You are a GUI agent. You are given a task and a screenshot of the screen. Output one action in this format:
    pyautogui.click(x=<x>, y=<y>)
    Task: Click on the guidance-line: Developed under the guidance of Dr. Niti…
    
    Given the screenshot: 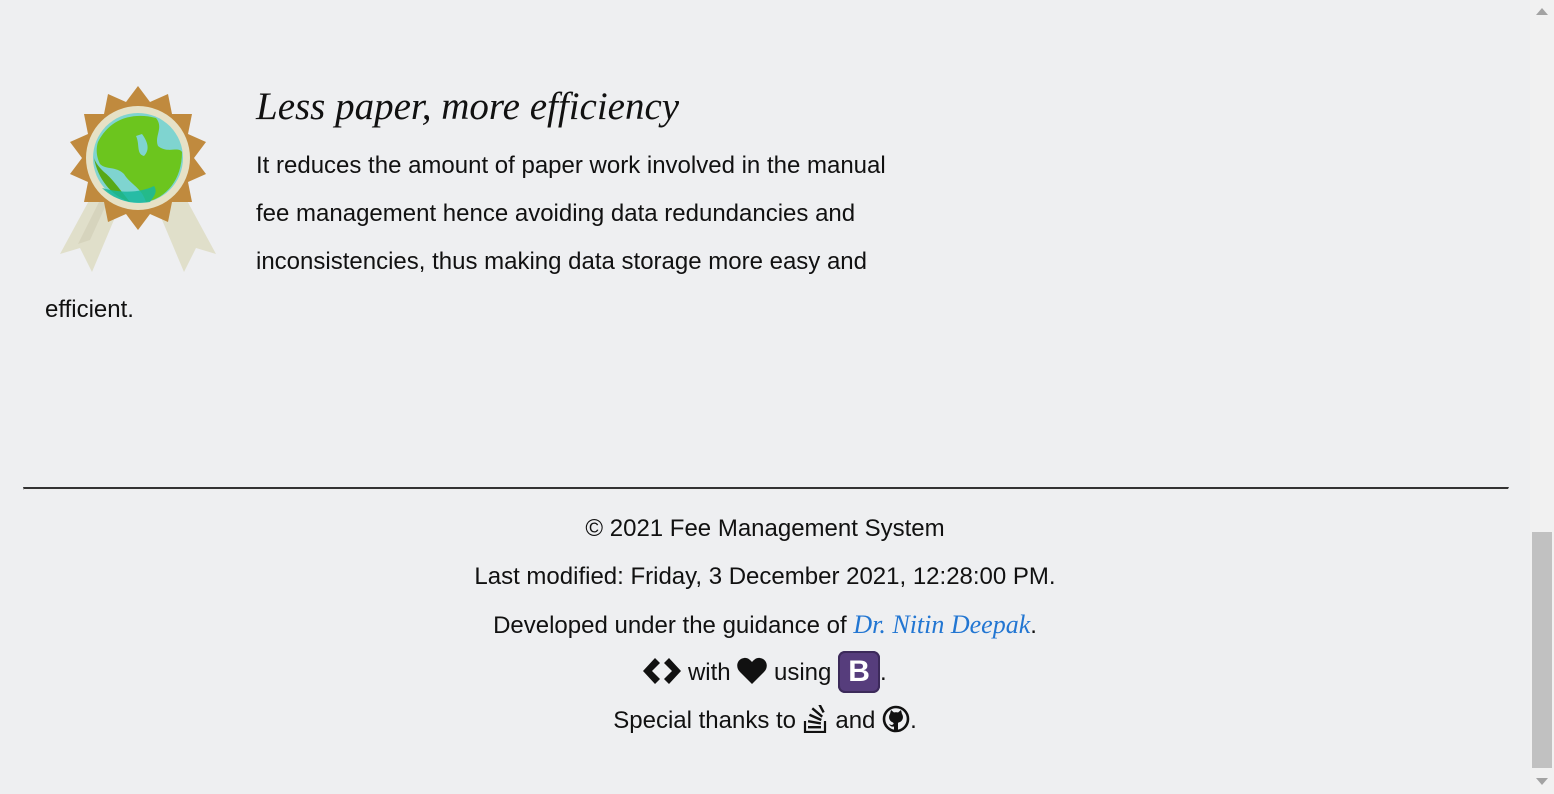 What is the action you would take?
    pyautogui.click(x=765, y=625)
    